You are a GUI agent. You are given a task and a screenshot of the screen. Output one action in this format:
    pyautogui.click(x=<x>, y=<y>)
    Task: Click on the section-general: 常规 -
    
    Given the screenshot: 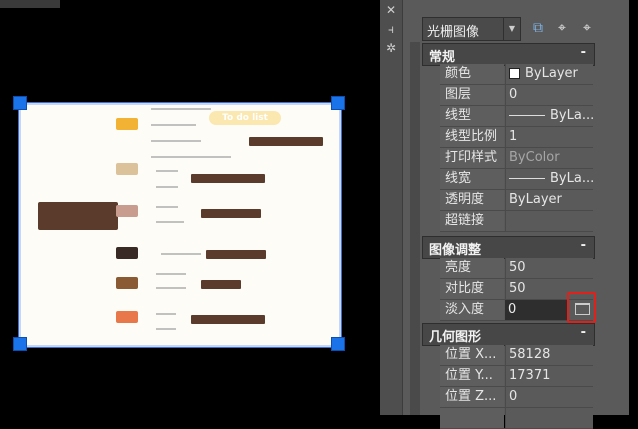 What is the action you would take?
    pyautogui.click(x=508, y=54)
    